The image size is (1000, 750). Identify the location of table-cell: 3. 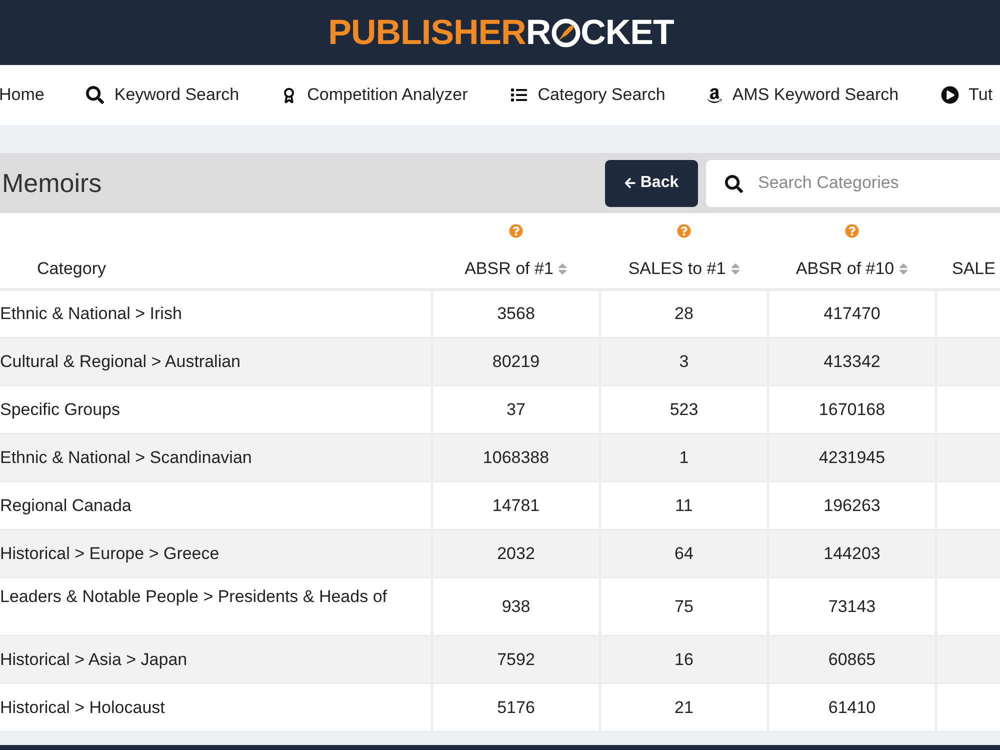
(684, 362).